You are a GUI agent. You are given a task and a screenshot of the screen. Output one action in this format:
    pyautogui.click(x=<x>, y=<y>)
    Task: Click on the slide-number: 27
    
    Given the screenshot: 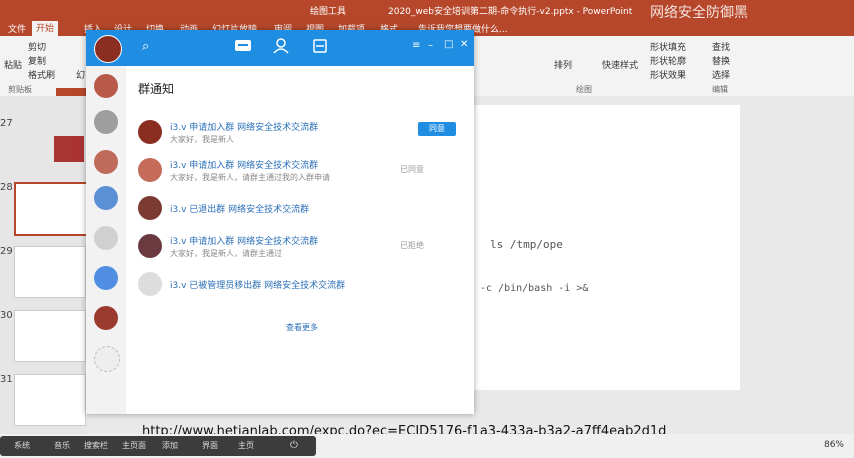 What is the action you would take?
    pyautogui.click(x=6, y=123)
    